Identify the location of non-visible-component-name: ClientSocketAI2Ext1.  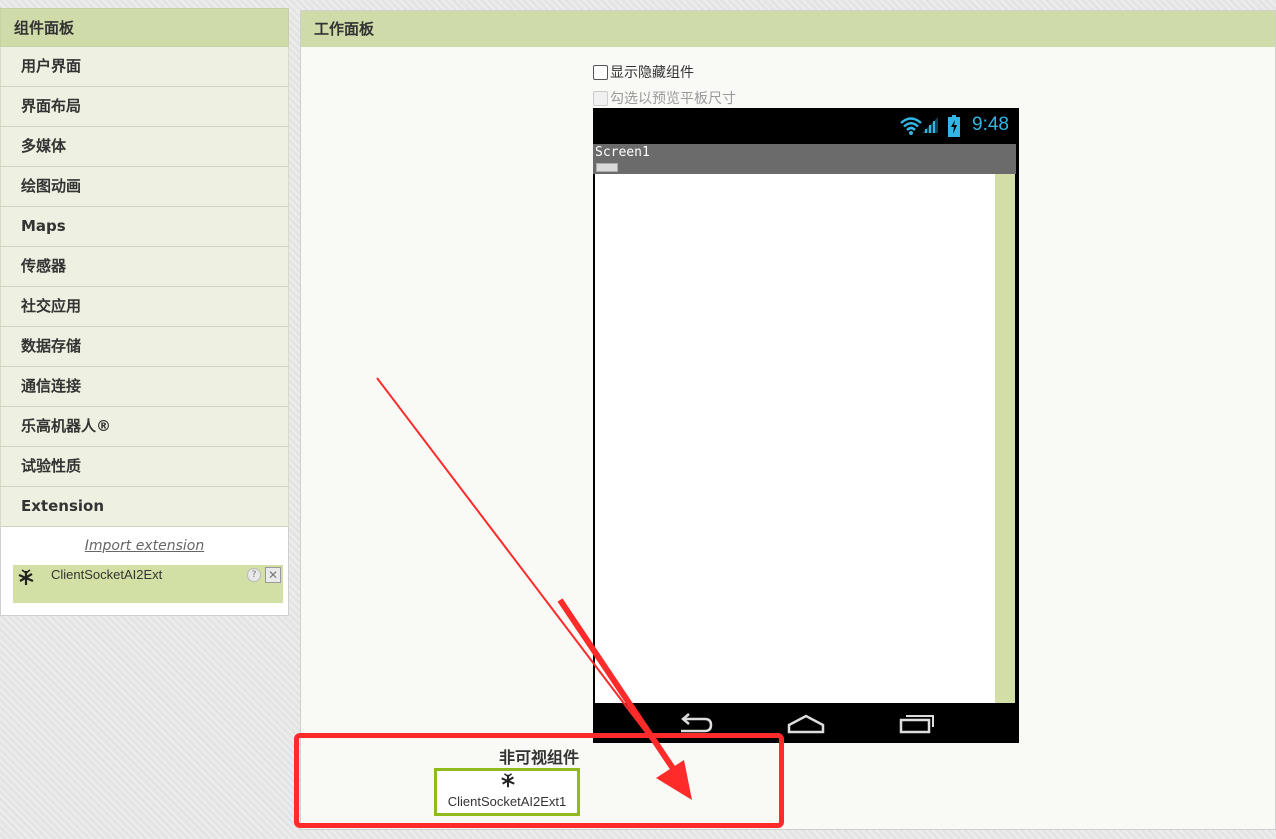
(507, 801).